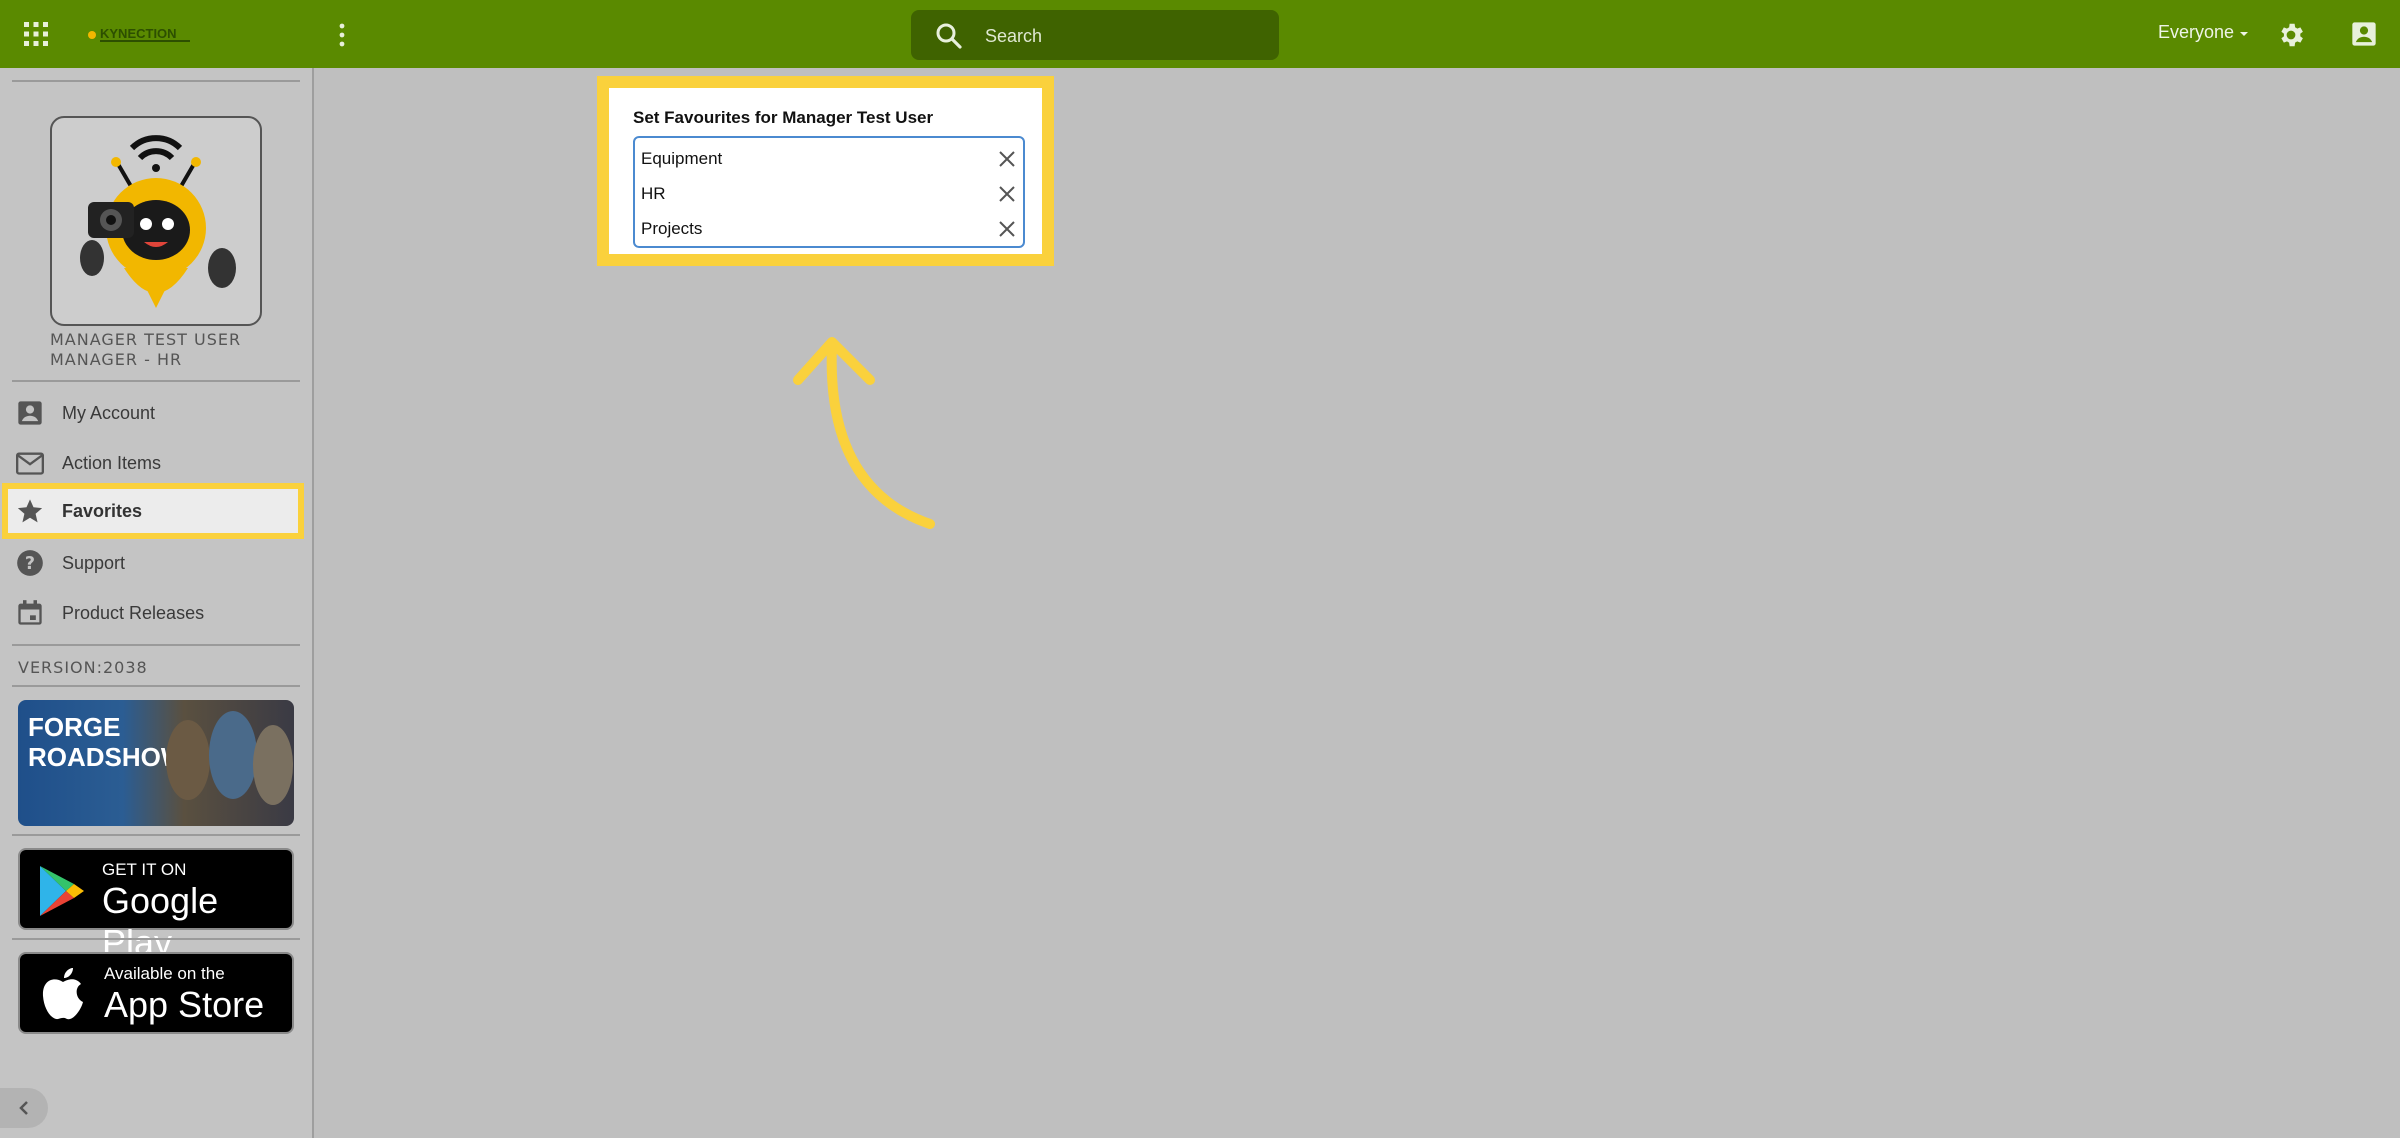 This screenshot has width=2400, height=1138. Describe the element at coordinates (112, 462) in the screenshot. I see `sidebar-item-label: Action Items` at that location.